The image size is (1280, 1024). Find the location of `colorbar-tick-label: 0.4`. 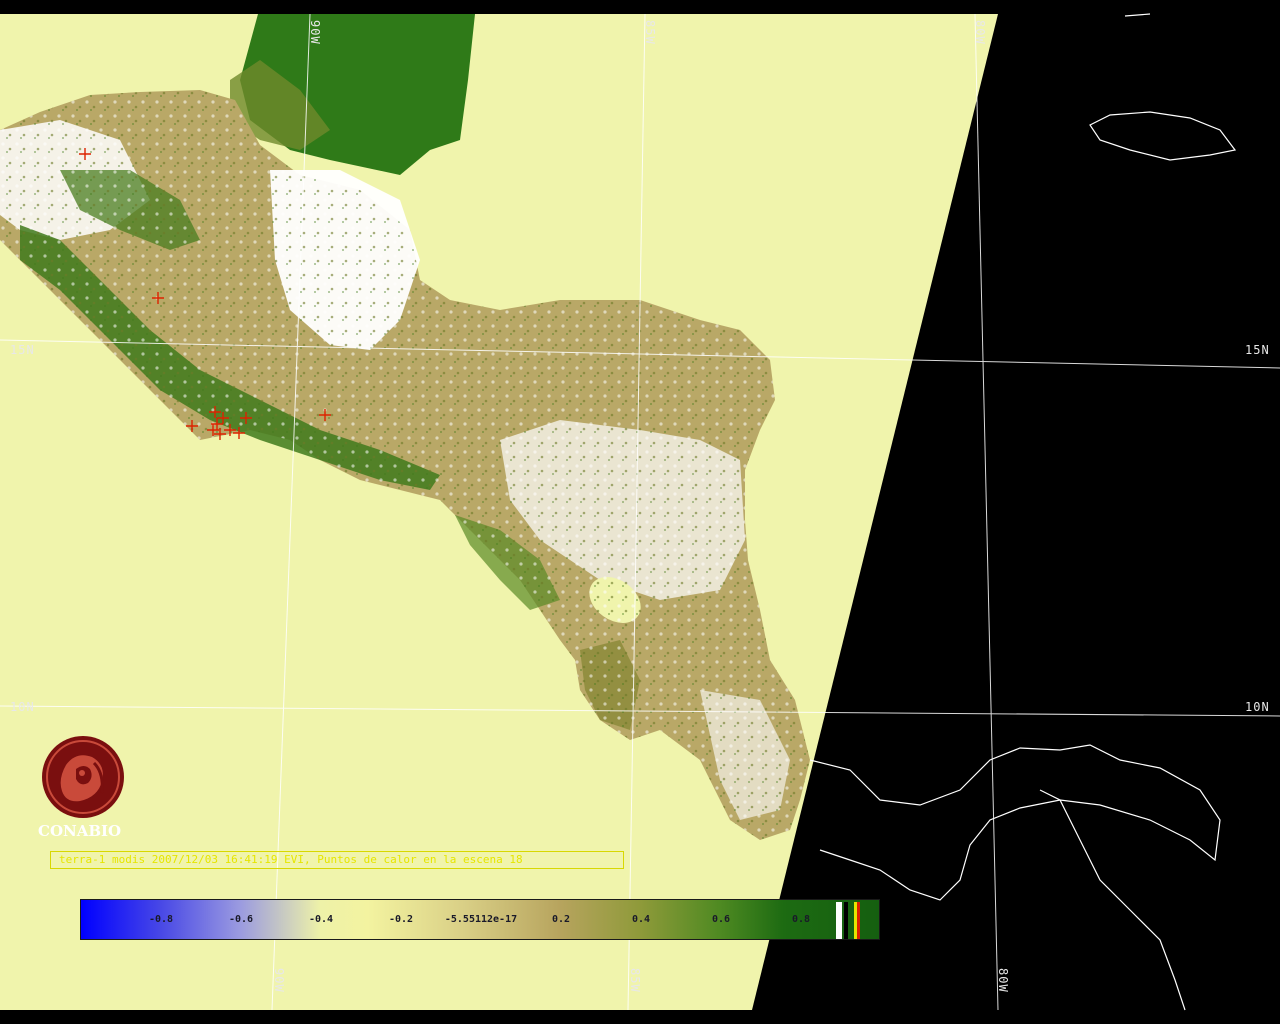

colorbar-tick-label: 0.4 is located at coordinates (641, 919).